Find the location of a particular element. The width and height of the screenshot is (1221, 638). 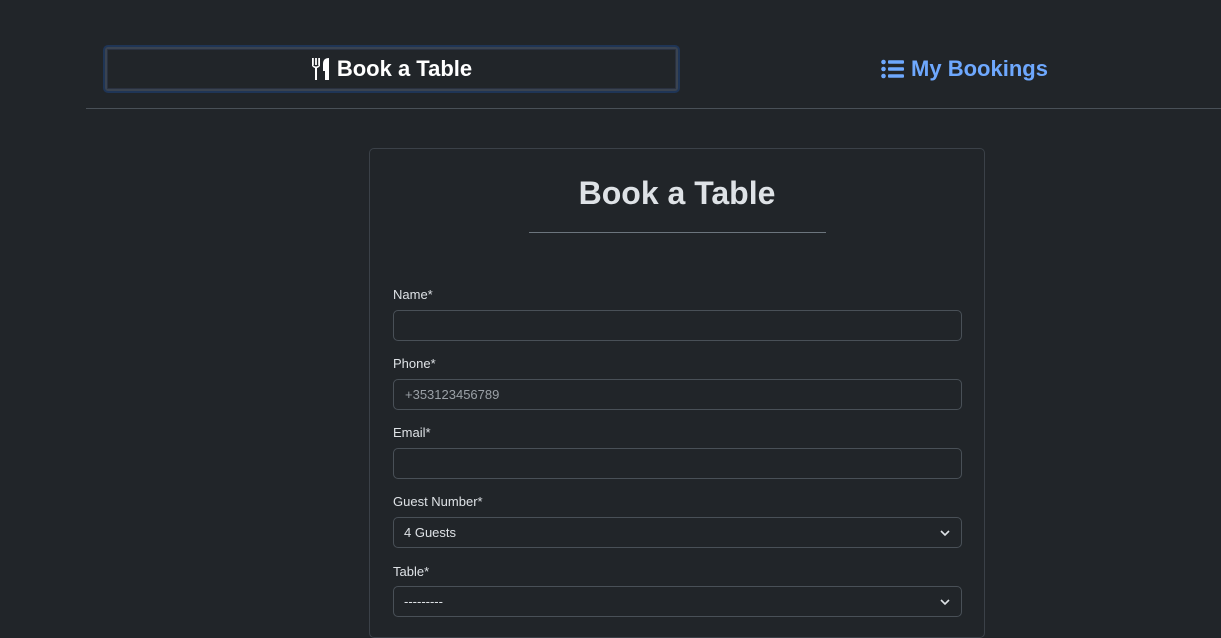

title-divider is located at coordinates (677, 232).